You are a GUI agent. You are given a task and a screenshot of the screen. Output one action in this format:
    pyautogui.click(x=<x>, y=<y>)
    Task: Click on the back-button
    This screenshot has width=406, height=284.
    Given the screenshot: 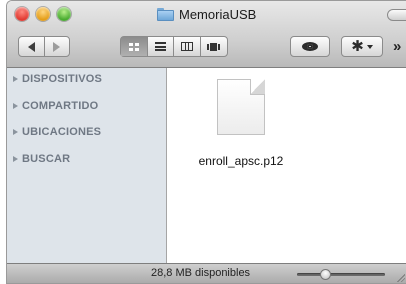 What is the action you would take?
    pyautogui.click(x=31, y=46)
    